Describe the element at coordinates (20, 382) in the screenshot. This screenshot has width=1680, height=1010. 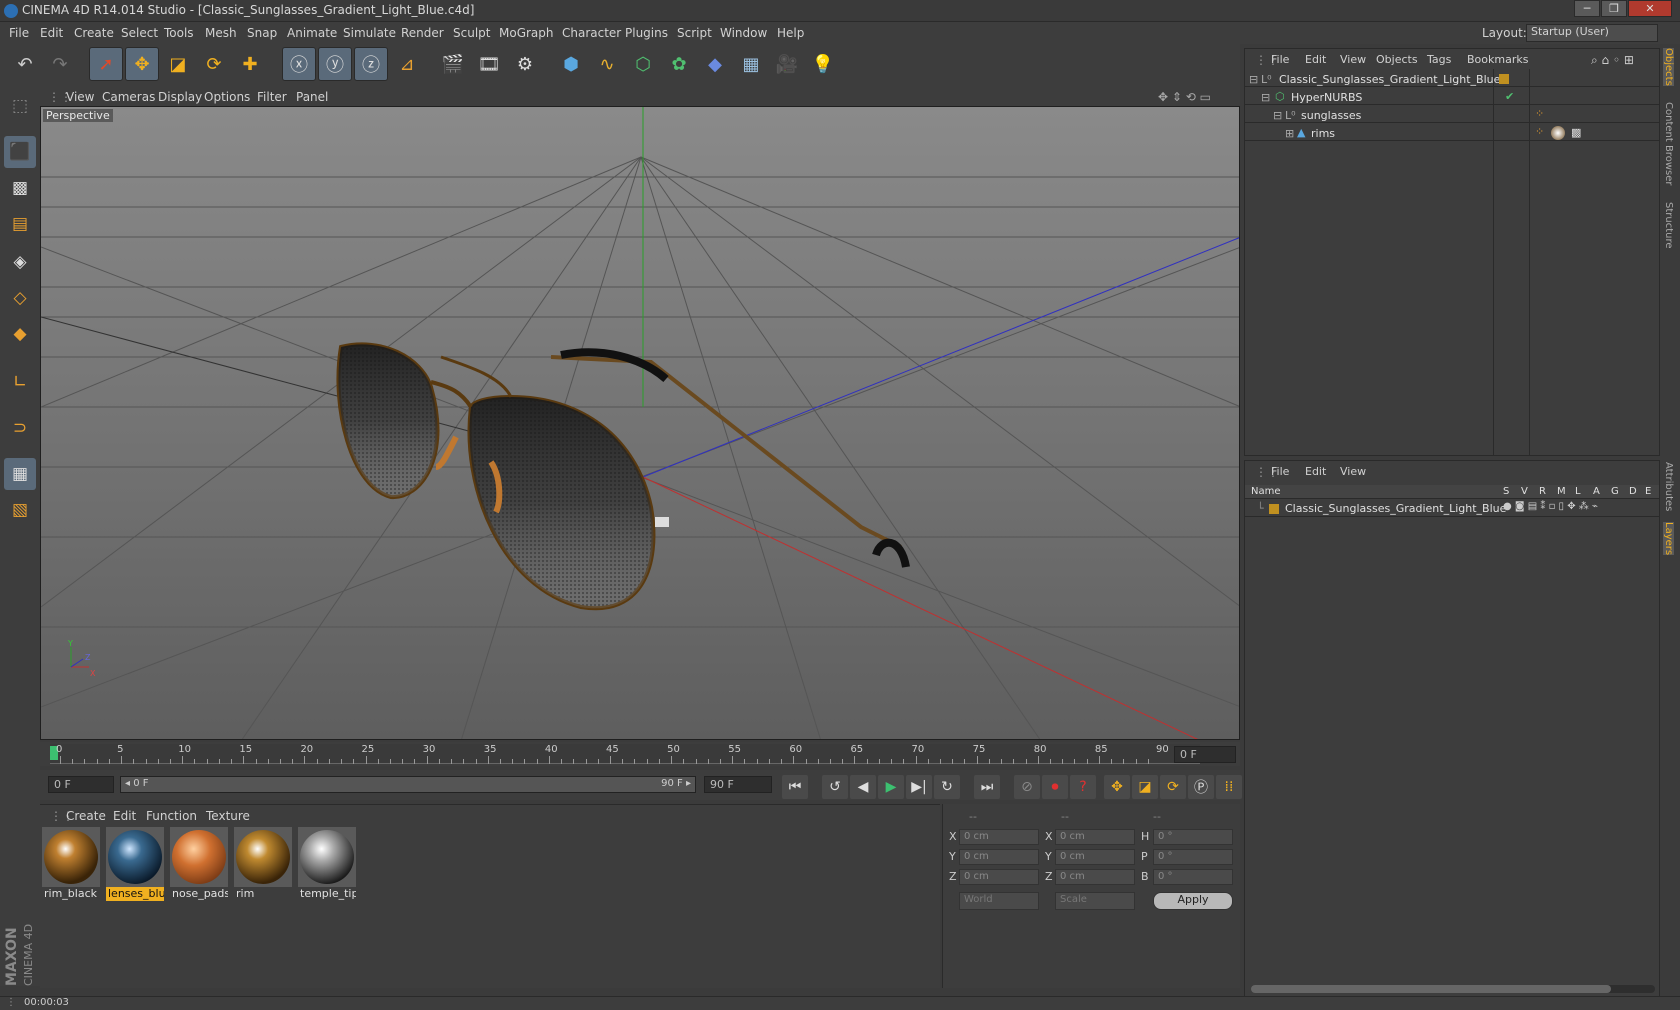
I see `axis-mode-icon: ∟` at that location.